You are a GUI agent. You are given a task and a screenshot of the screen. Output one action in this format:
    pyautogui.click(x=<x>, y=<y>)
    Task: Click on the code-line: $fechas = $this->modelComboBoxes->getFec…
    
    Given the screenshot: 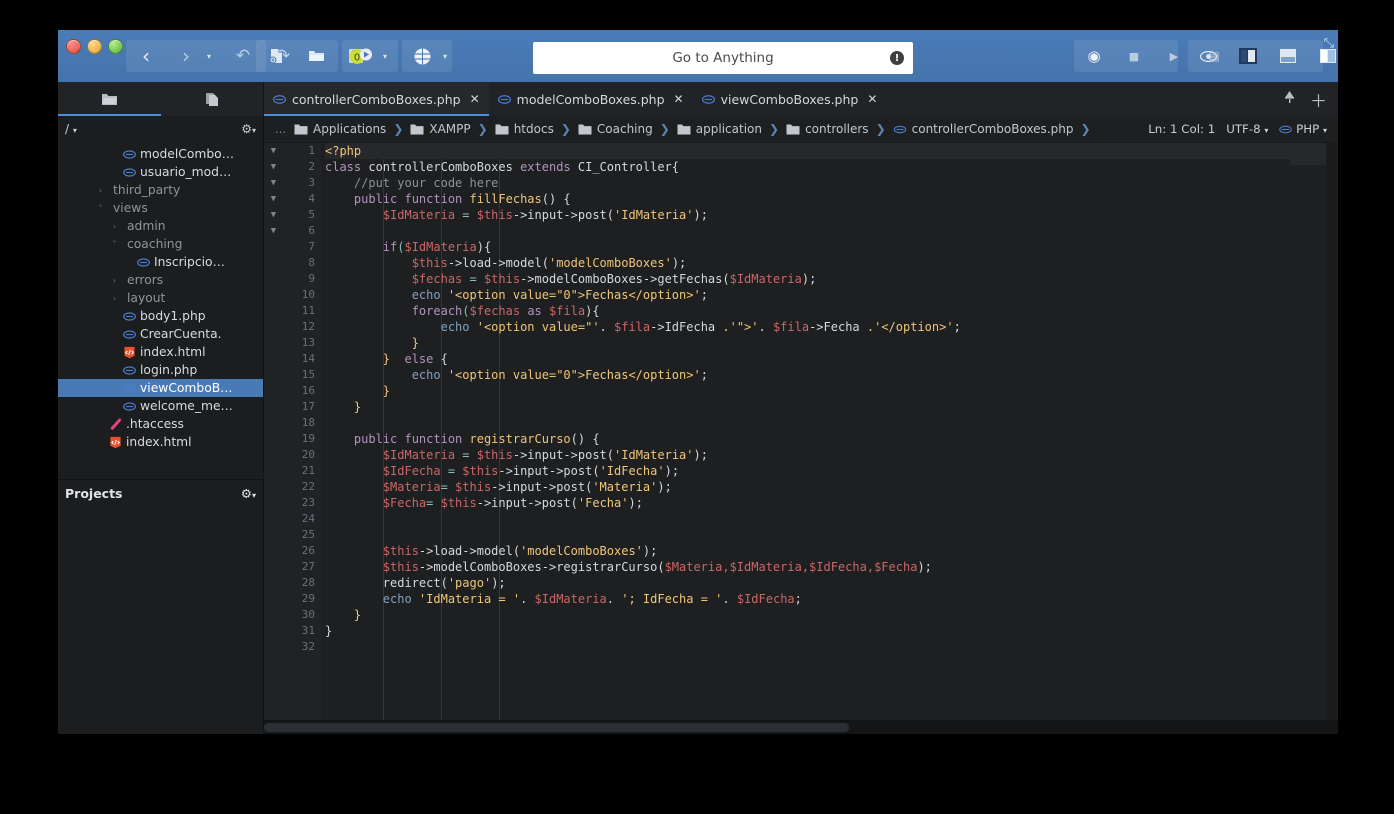 What is the action you would take?
    pyautogui.click(x=831, y=279)
    